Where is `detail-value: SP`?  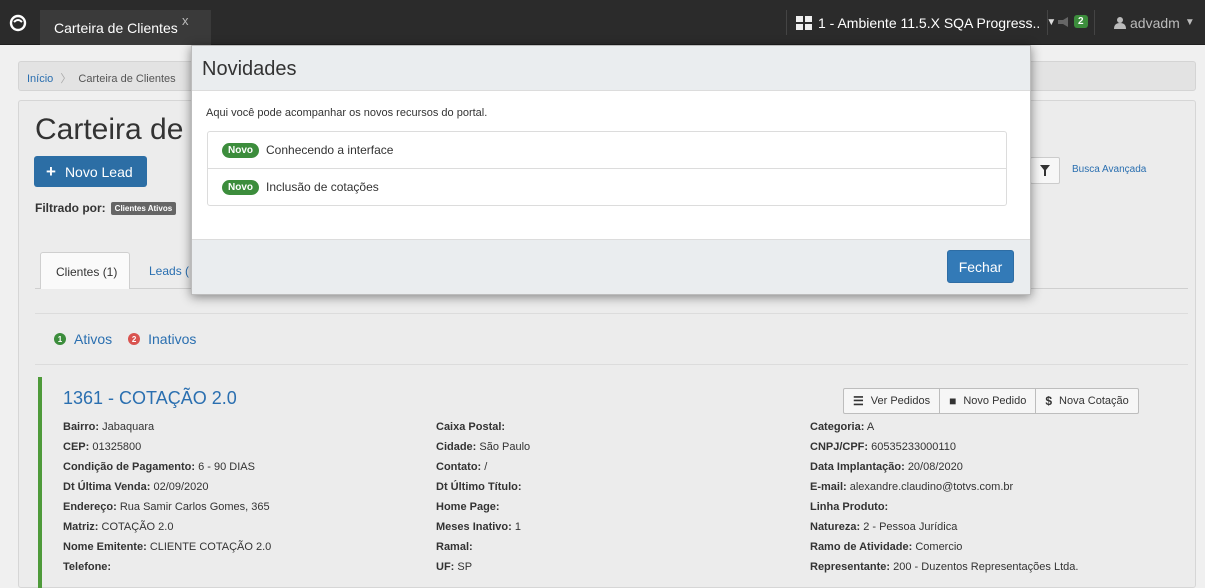
detail-value: SP is located at coordinates (465, 567).